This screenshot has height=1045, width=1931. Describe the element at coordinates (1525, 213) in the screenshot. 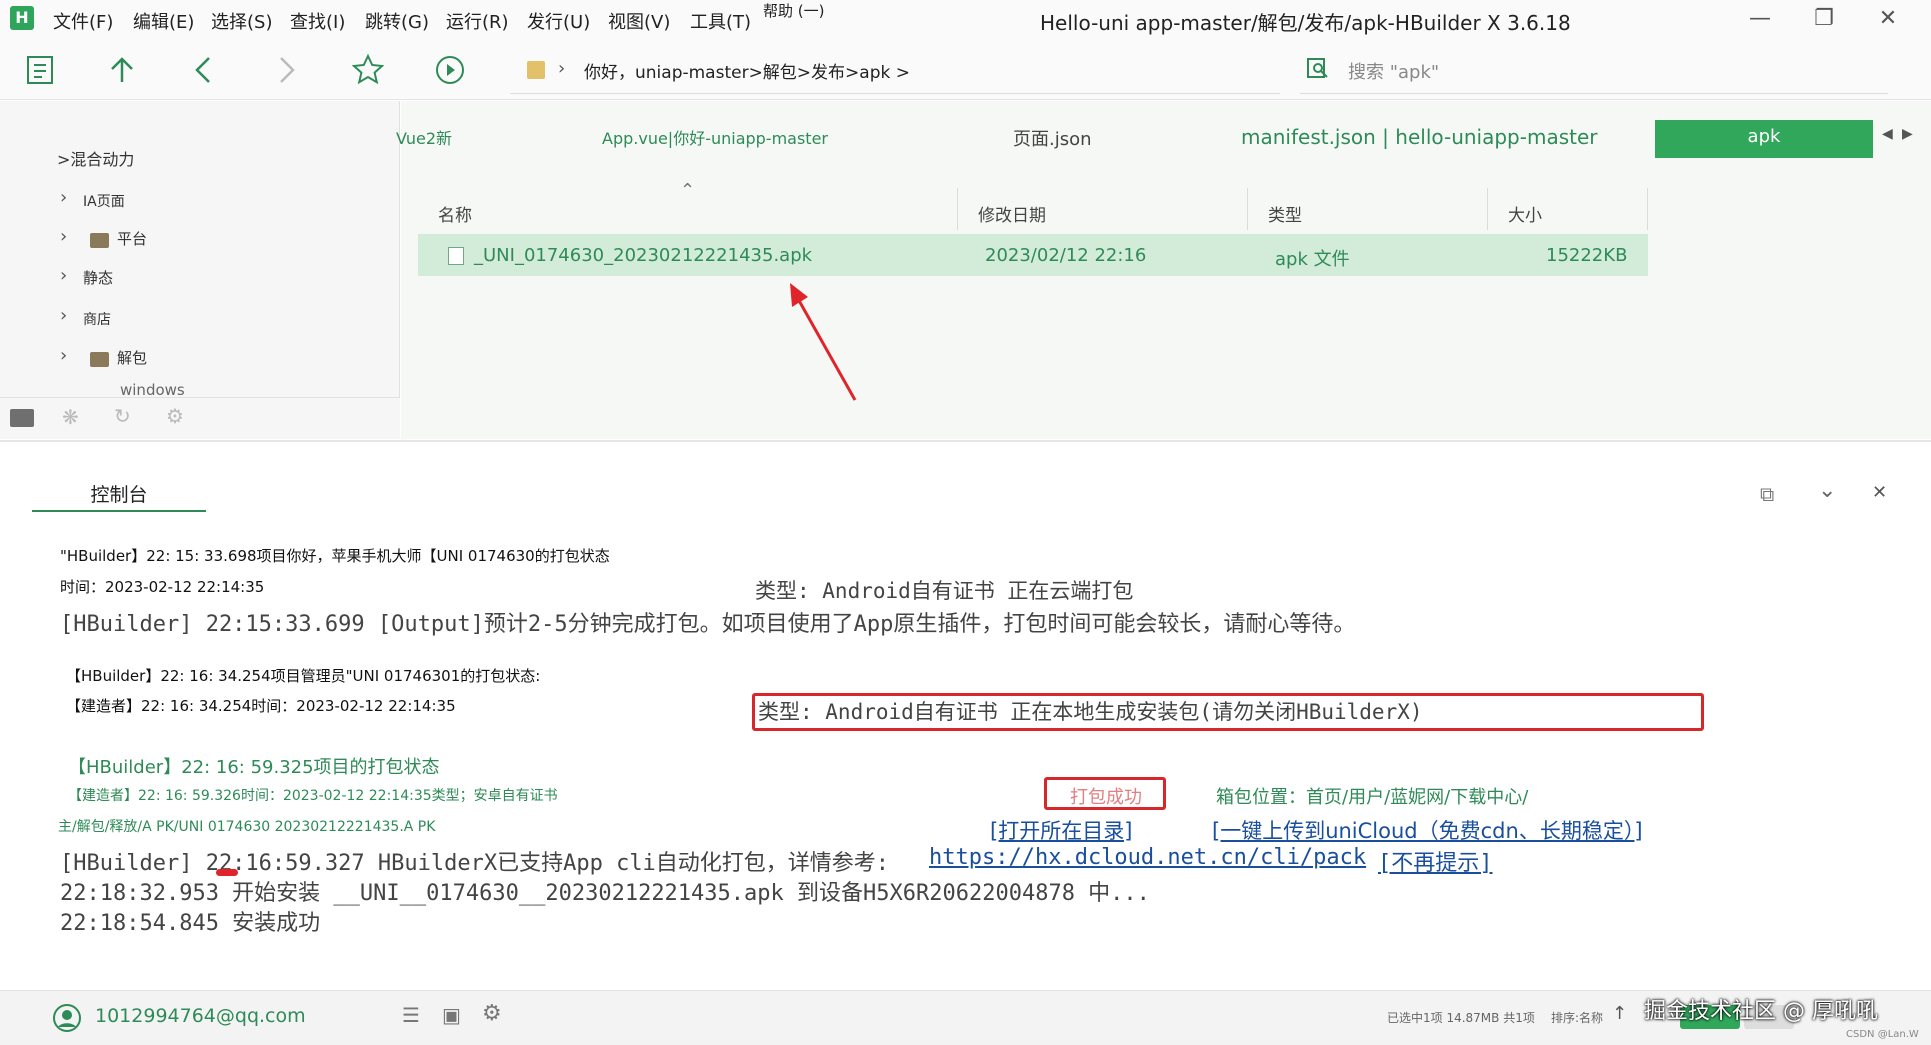

I see `column-header-size: 大小` at that location.